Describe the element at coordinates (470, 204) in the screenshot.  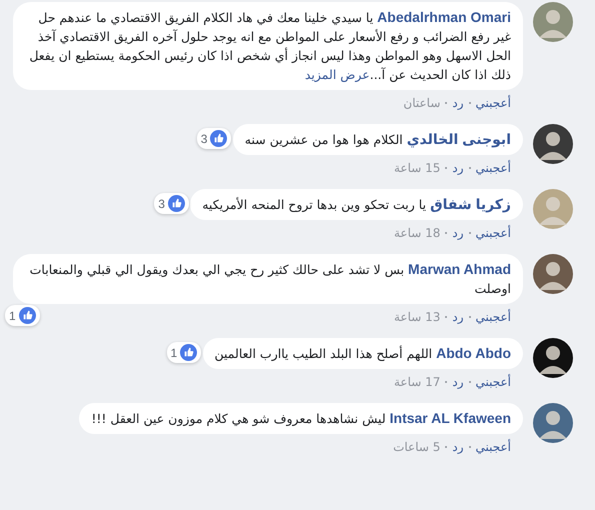
I see `author-link: زكريا شفاق` at that location.